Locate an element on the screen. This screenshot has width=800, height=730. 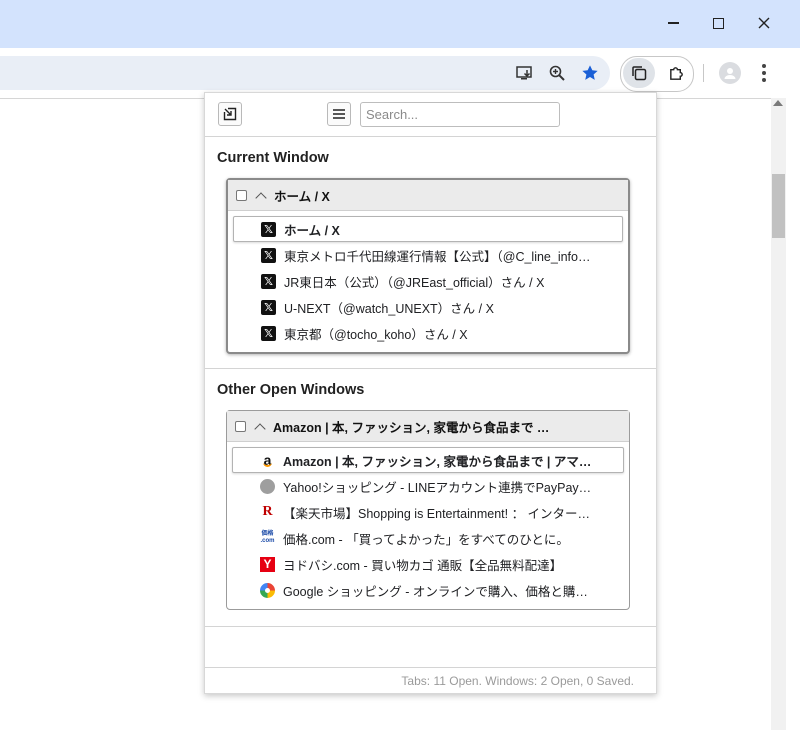
close-window-button is located at coordinates (764, 23).